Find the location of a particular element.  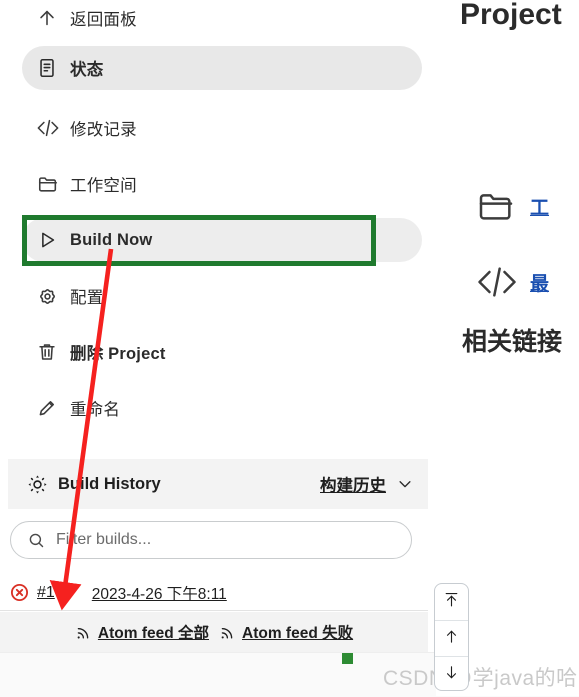

sidebar-item-label: 删除 Project is located at coordinates (118, 354).